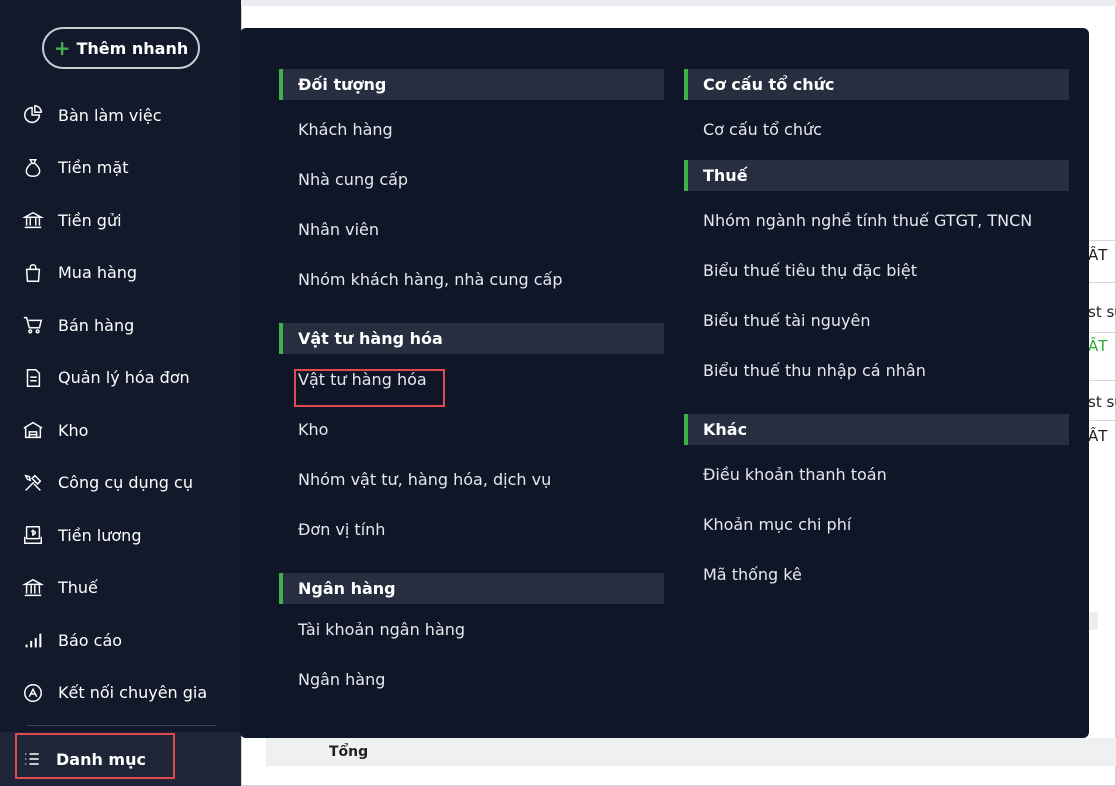 The height and width of the screenshot is (786, 1116). Describe the element at coordinates (876, 129) in the screenshot. I see `menu-item-organization: Cơ cấu tổ chức` at that location.